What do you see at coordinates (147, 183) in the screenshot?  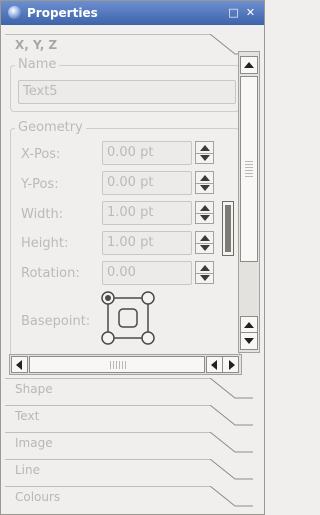 I see `ypos-field: 0.00 pt` at bounding box center [147, 183].